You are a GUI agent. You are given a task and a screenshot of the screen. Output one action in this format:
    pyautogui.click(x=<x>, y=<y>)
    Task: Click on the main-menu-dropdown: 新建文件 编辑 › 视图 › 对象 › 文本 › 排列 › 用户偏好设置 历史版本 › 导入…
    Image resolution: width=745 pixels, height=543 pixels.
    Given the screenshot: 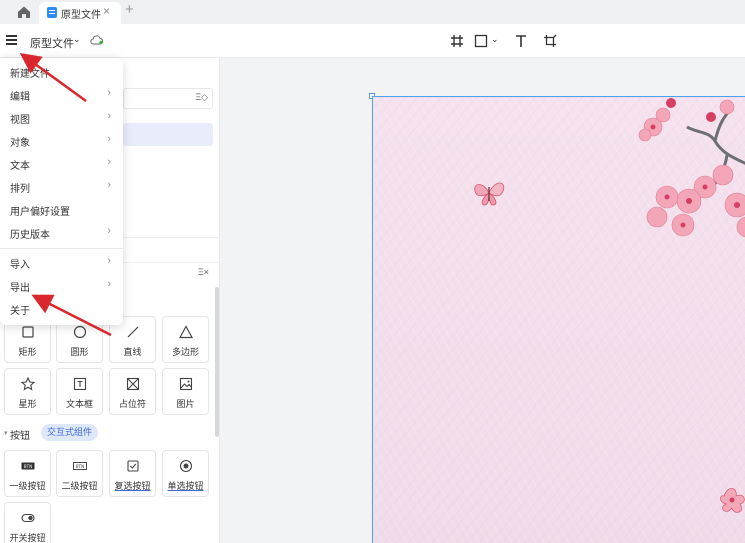 What is the action you would take?
    pyautogui.click(x=61, y=191)
    